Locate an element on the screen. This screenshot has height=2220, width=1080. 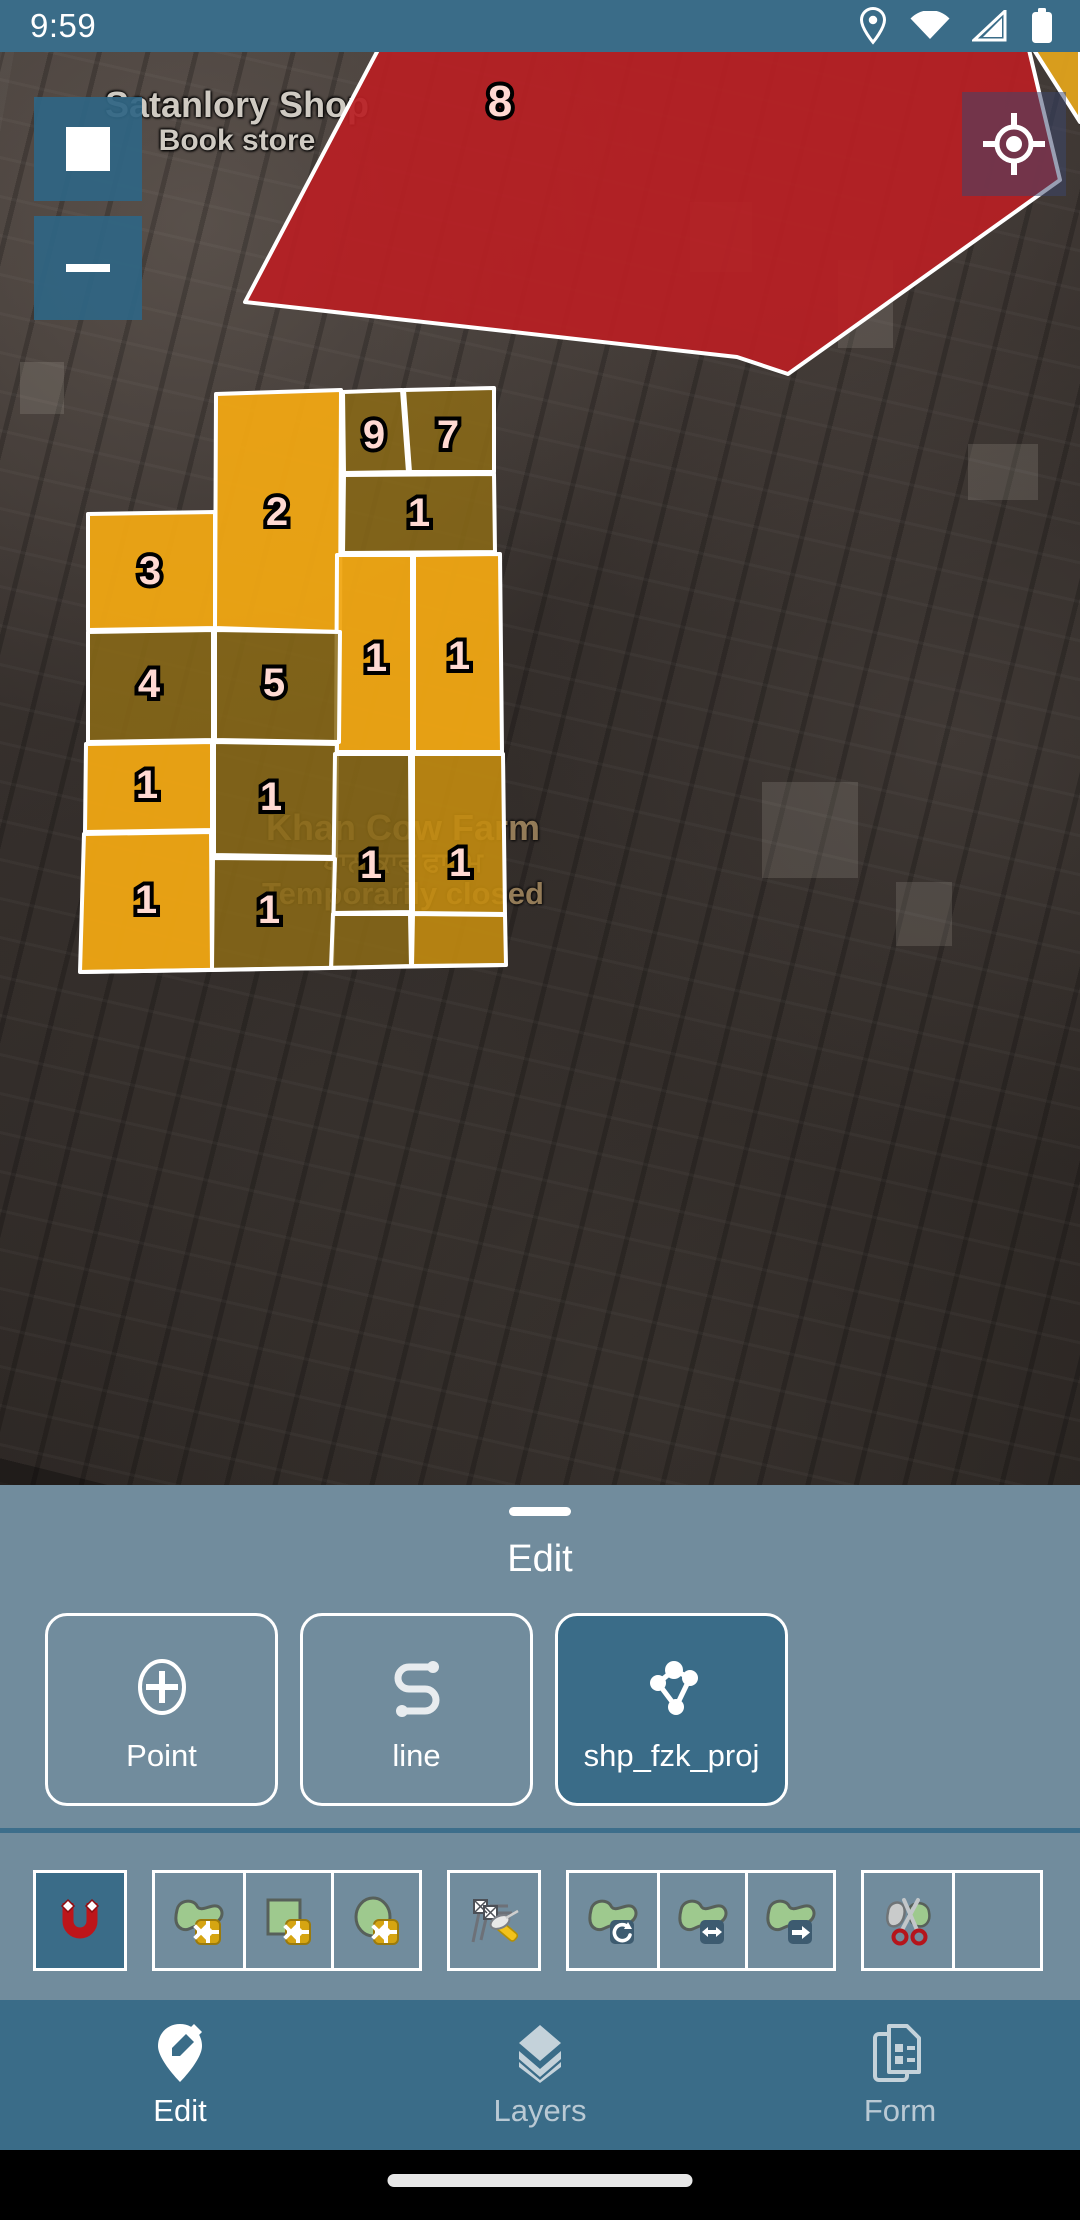
nav-item-edit-label: Edit is located at coordinates (180, 2110).